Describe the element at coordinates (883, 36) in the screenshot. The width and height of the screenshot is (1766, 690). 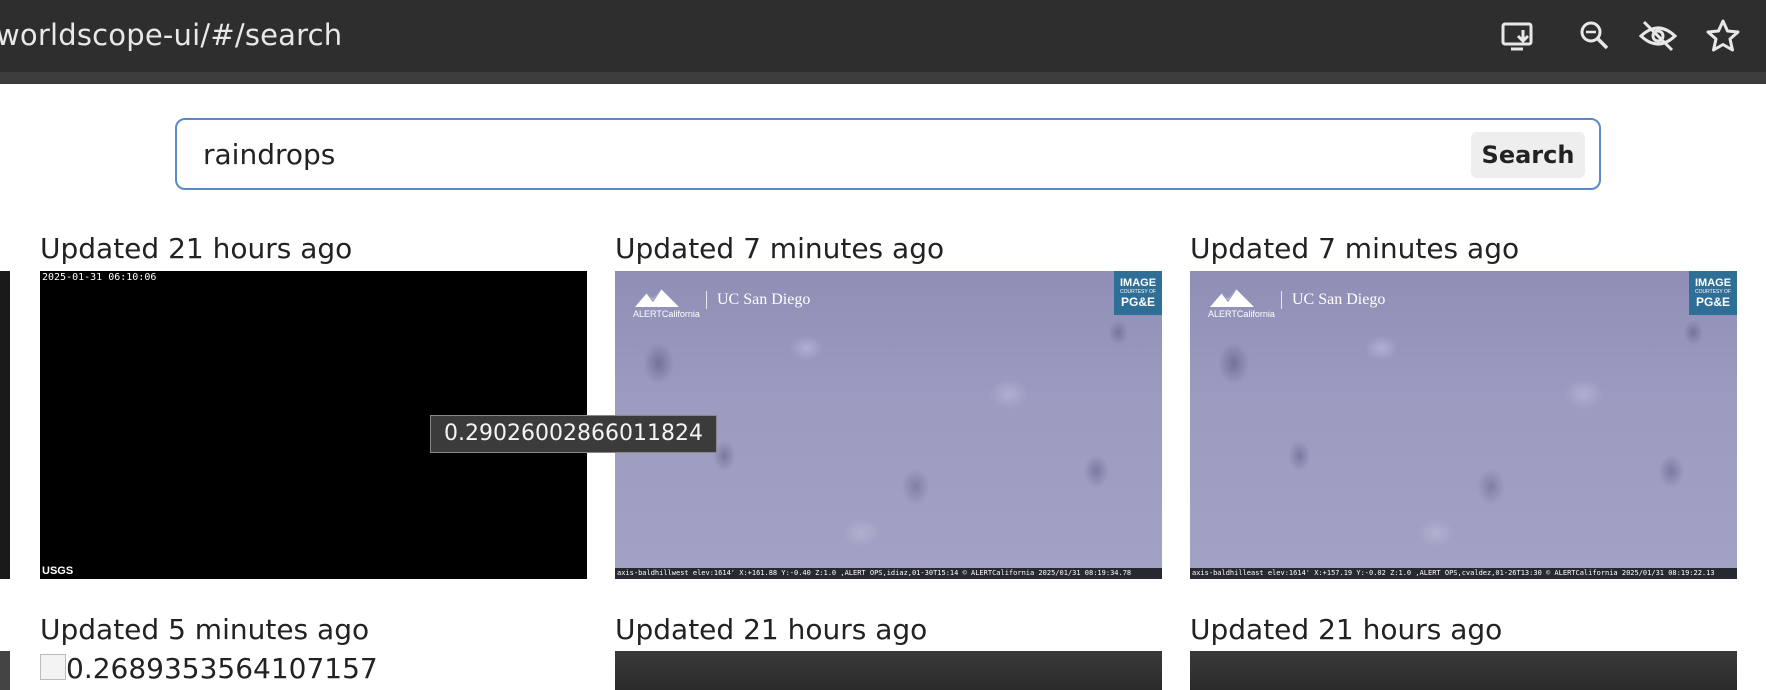
I see `address-bar: worldscope-ui/#/search` at that location.